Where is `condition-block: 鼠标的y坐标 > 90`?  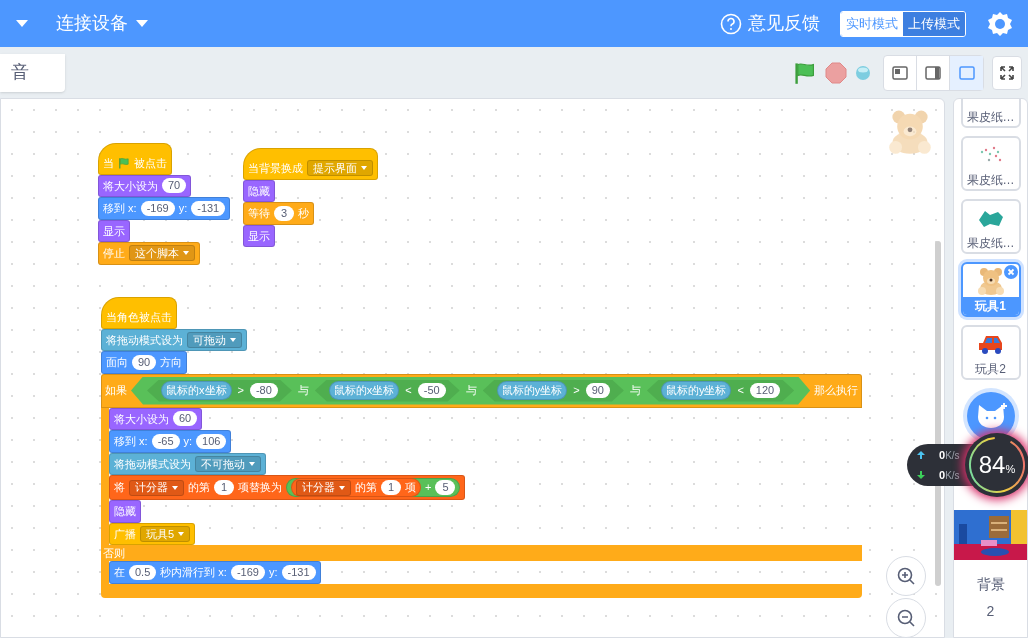
condition-block: 鼠标的y坐标 > 90 is located at coordinates (553, 390).